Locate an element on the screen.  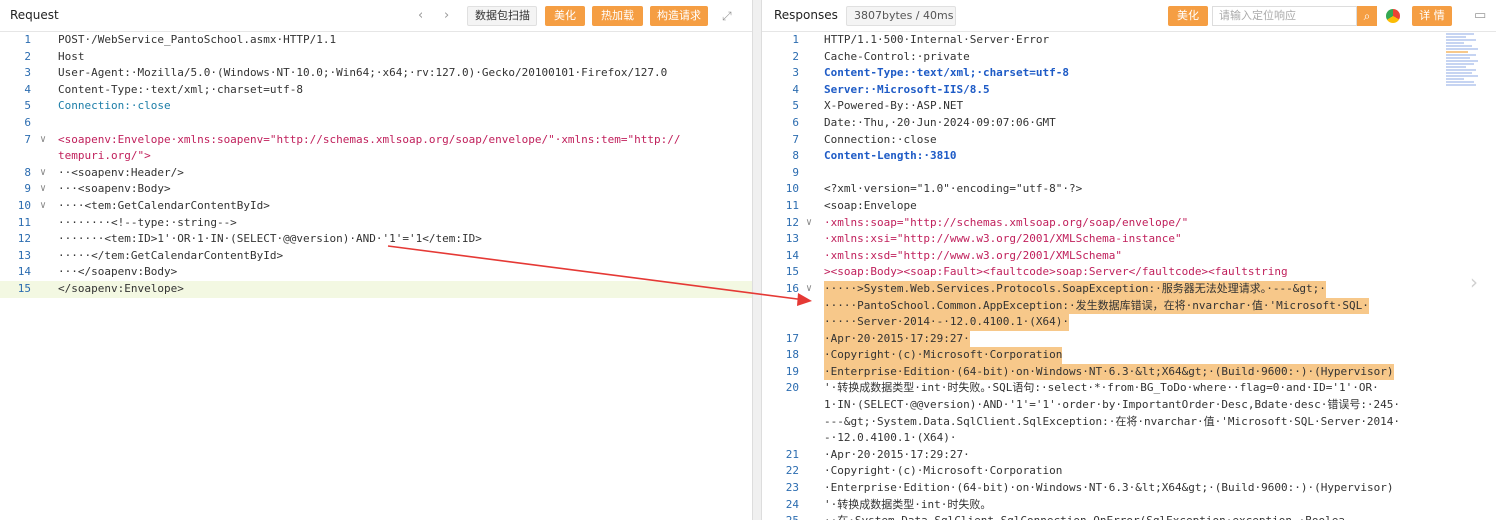
chevron-right-icon: › is located at coordinates (1474, 282).